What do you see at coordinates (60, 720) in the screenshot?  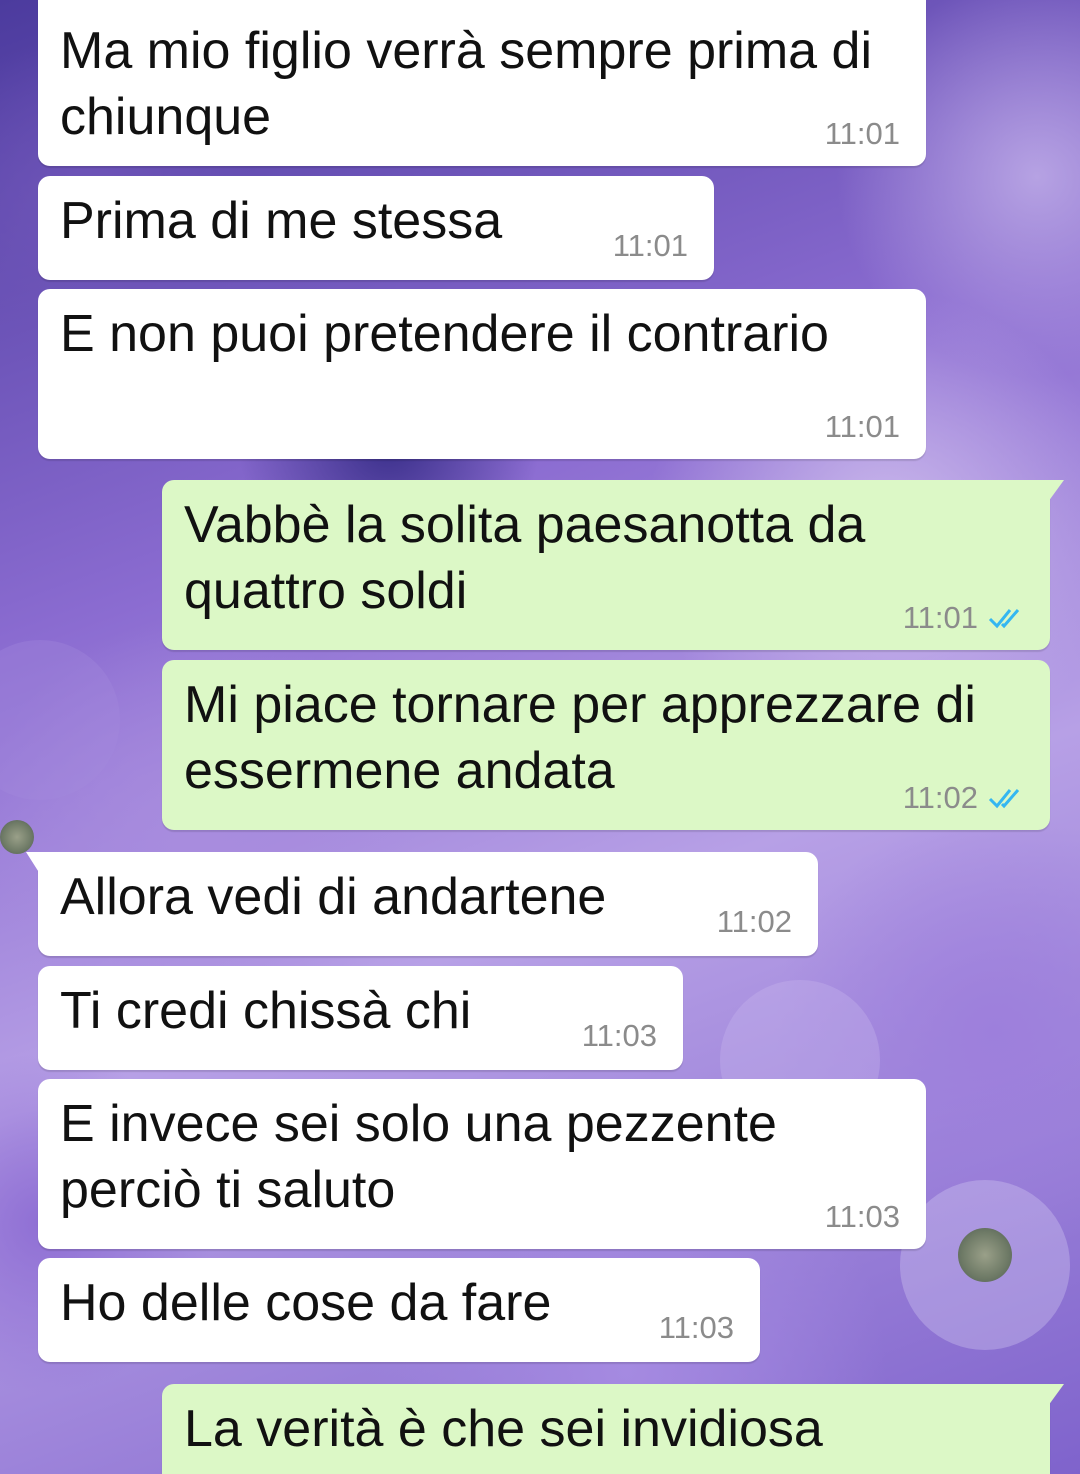 I see `wallpaper-petal` at bounding box center [60, 720].